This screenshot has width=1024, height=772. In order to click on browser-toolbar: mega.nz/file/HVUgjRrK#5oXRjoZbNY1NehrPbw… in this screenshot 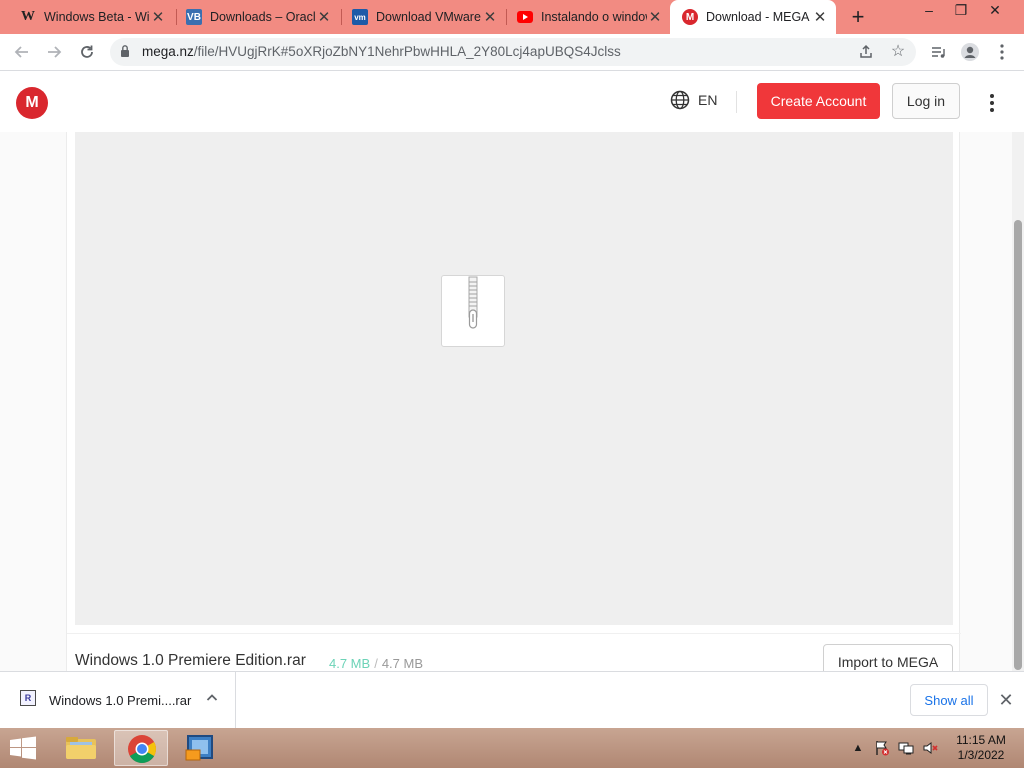, I will do `click(512, 52)`.